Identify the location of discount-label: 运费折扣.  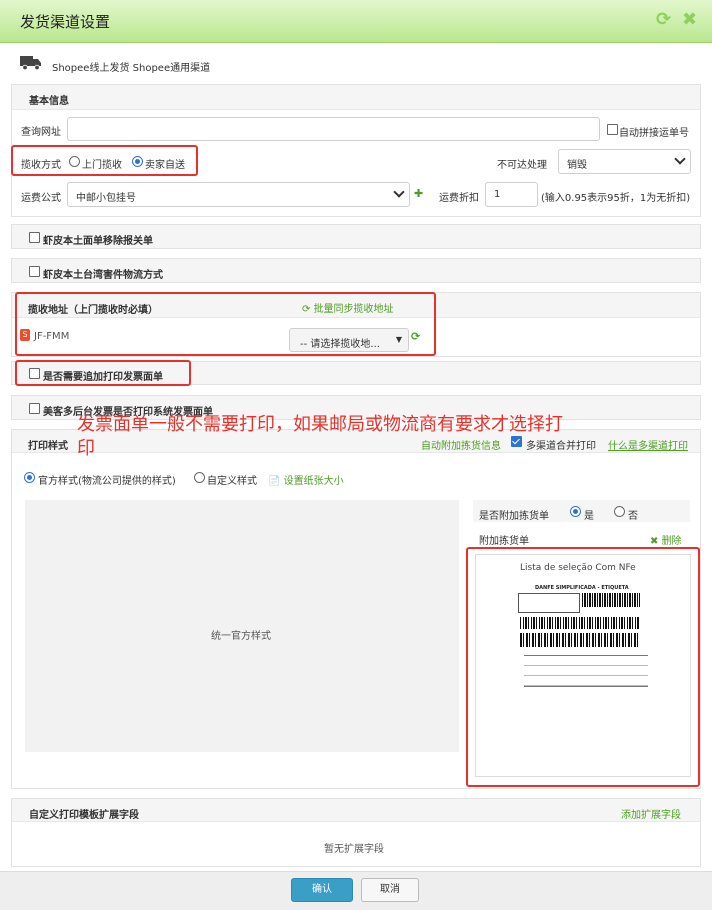
(459, 198).